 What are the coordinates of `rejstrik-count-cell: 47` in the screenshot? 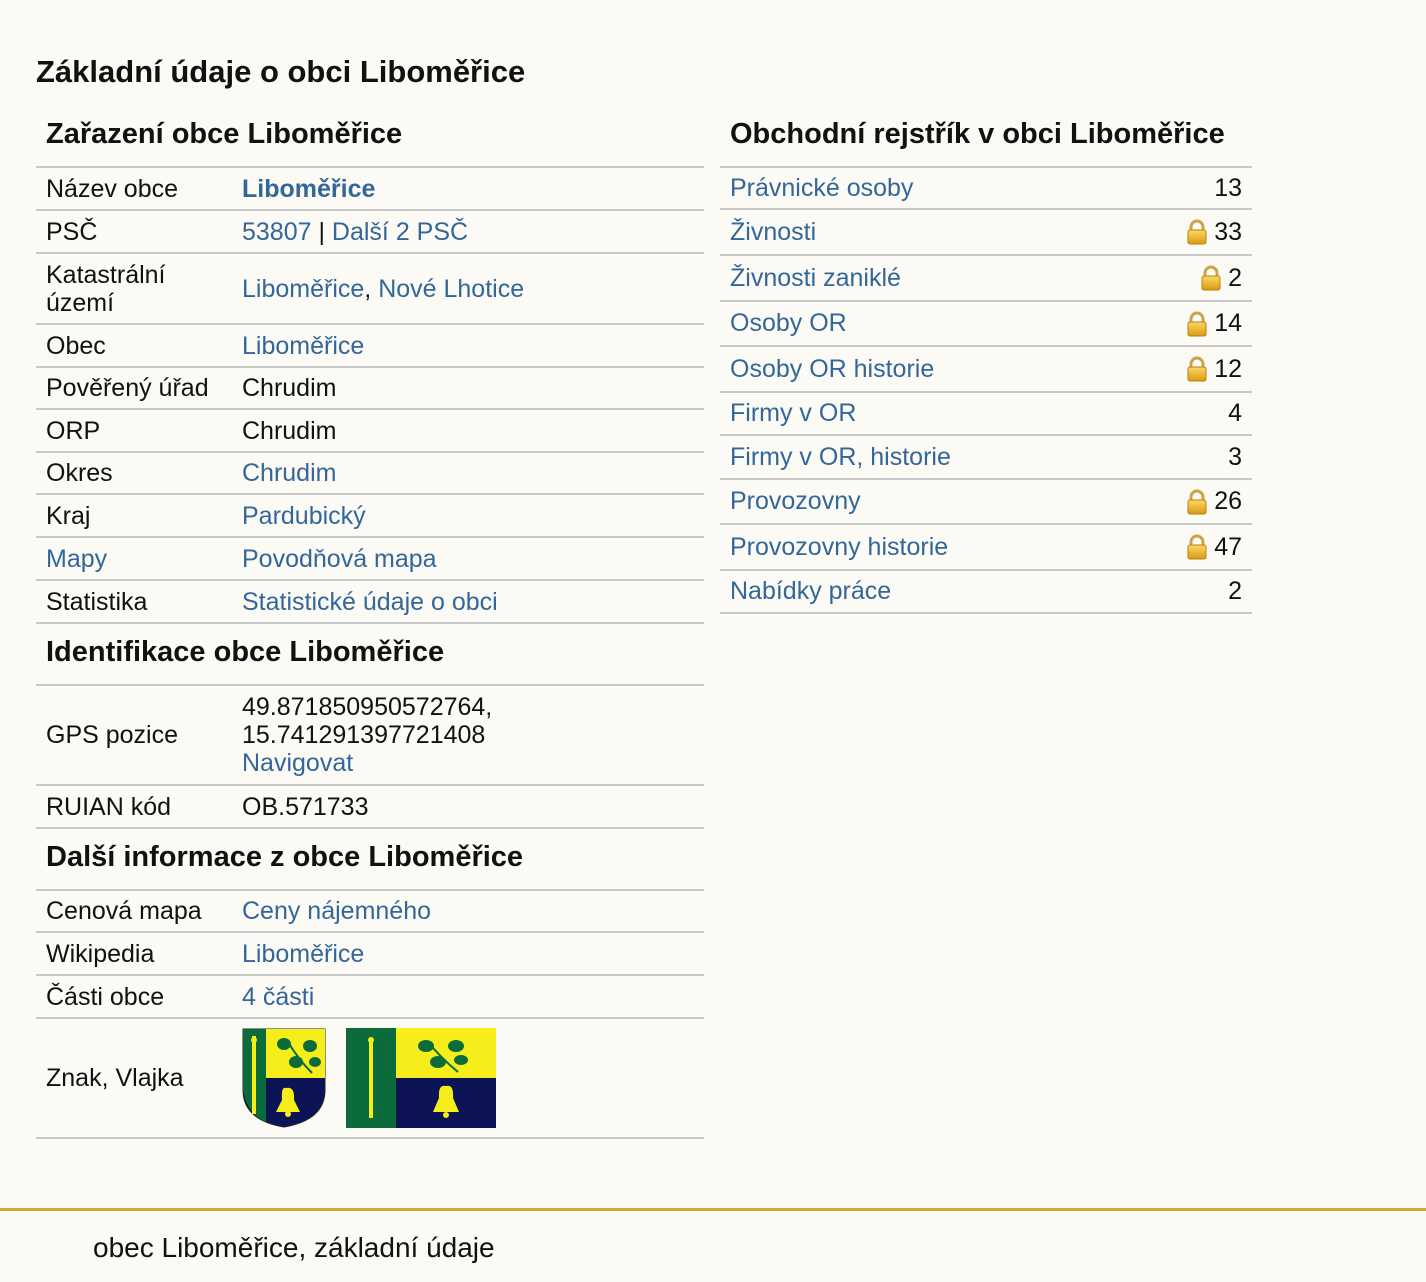 It's located at (1214, 547).